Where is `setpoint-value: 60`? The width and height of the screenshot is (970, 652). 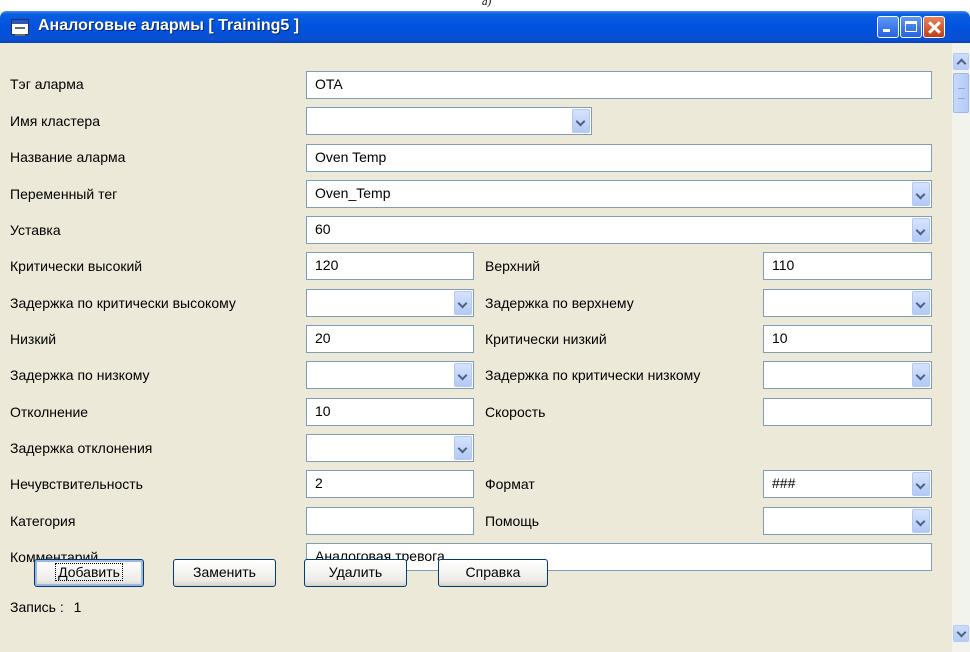
setpoint-value: 60 is located at coordinates (323, 229).